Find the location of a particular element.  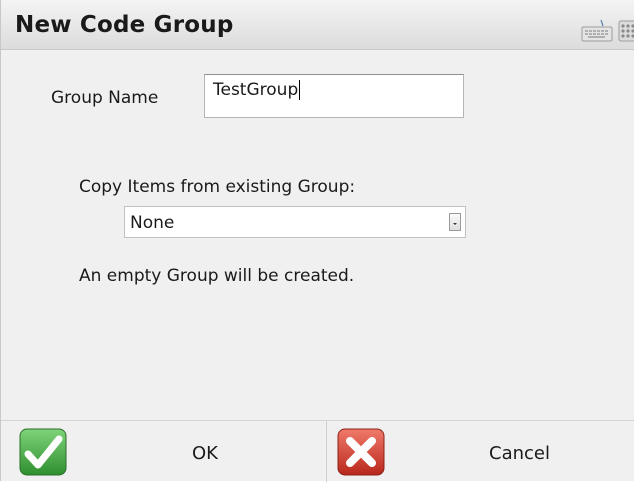

ok-button: OK is located at coordinates (164, 451).